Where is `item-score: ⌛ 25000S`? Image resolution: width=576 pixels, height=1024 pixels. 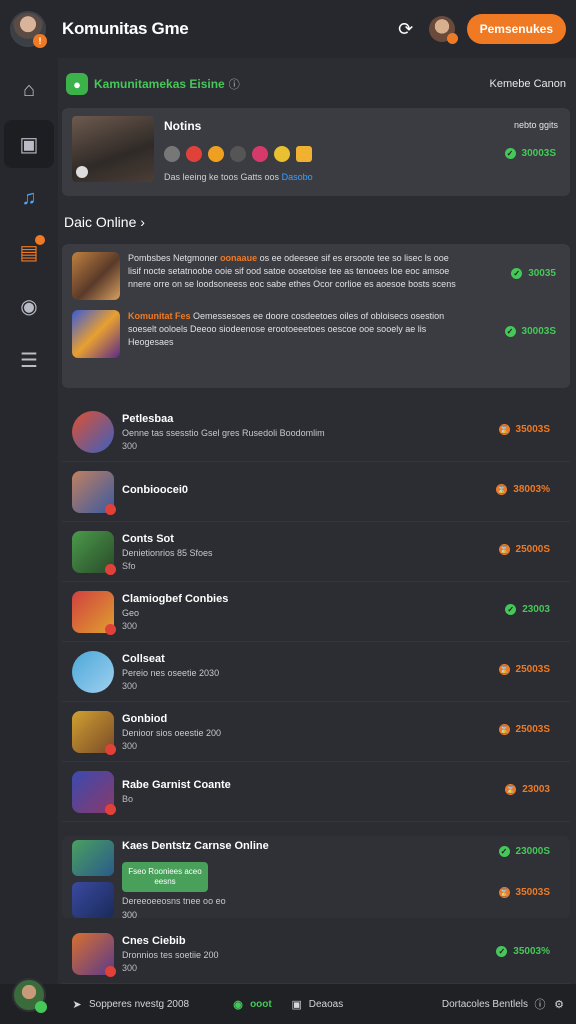 item-score: ⌛ 25000S is located at coordinates (524, 549).